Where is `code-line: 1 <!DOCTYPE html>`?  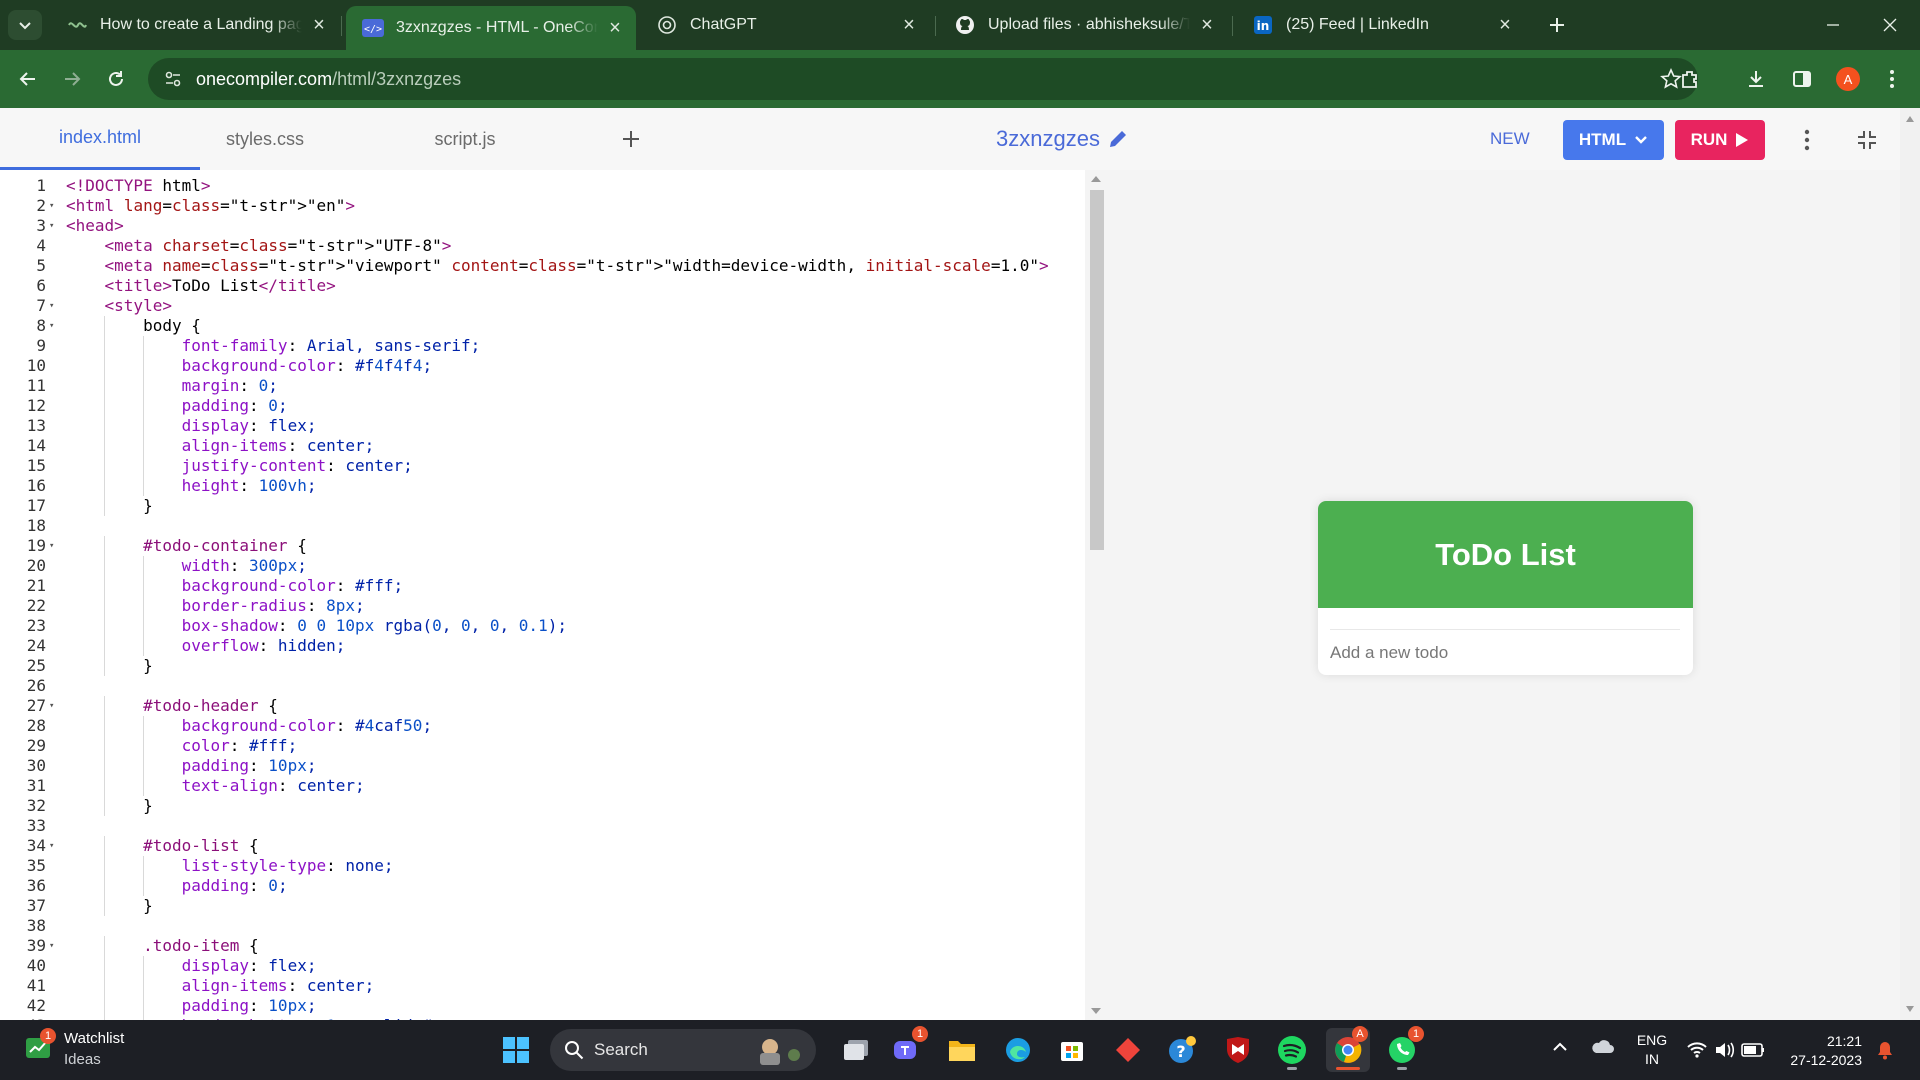
code-line: 1 <!DOCTYPE html> is located at coordinates (542, 186).